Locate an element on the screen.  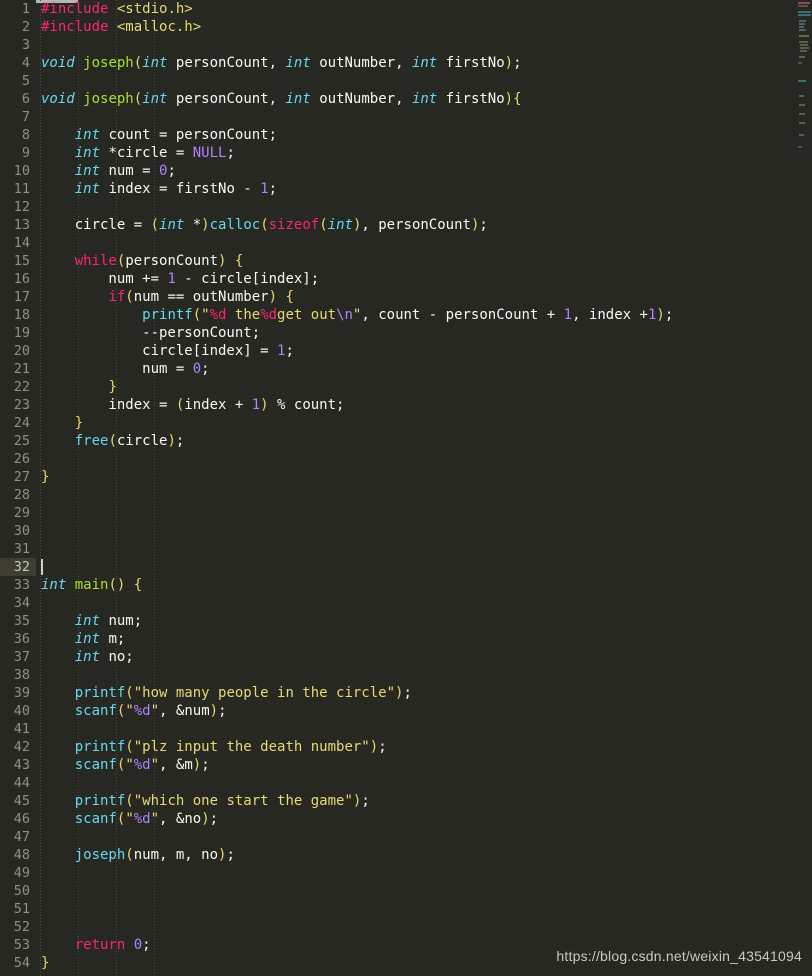
line-number: 6 is located at coordinates (25, 99).